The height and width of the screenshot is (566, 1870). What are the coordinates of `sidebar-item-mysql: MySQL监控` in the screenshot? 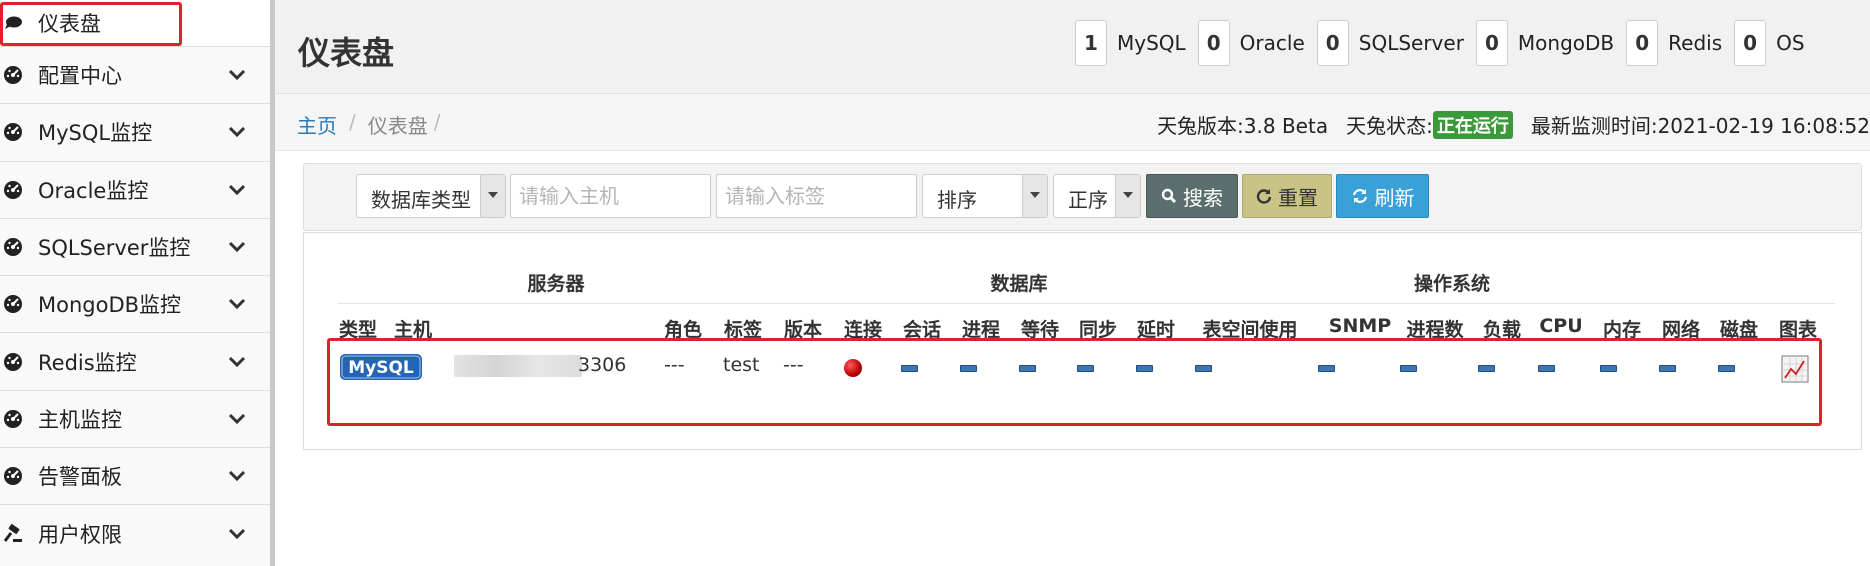 It's located at (135, 133).